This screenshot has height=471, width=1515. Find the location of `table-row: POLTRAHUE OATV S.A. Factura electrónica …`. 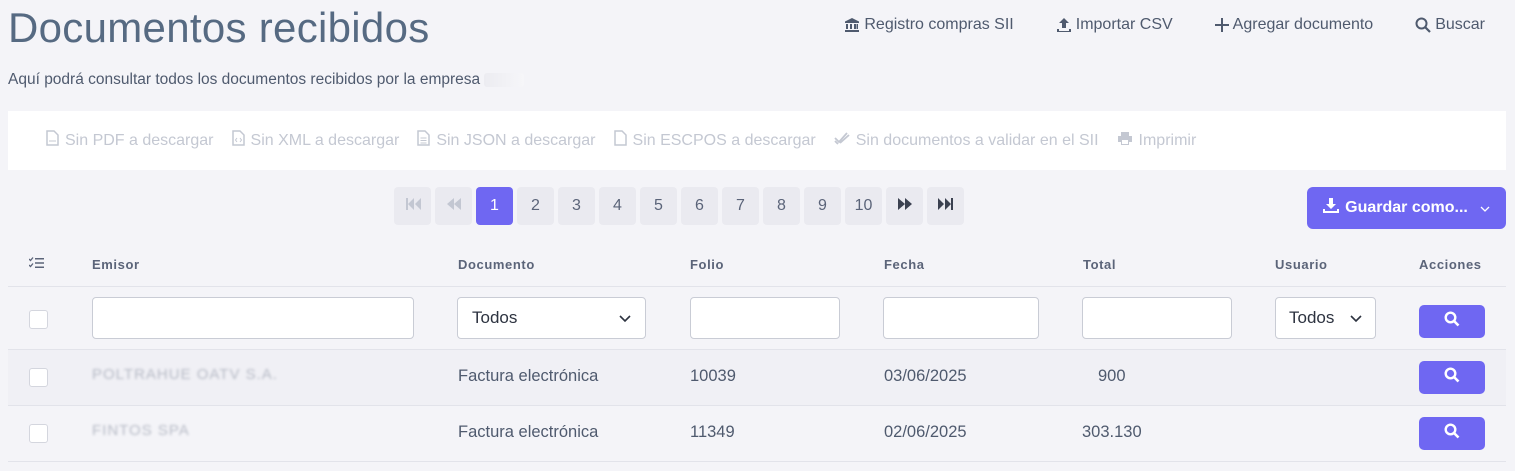

table-row: POLTRAHUE OATV S.A. Factura electrónica … is located at coordinates (757, 377).